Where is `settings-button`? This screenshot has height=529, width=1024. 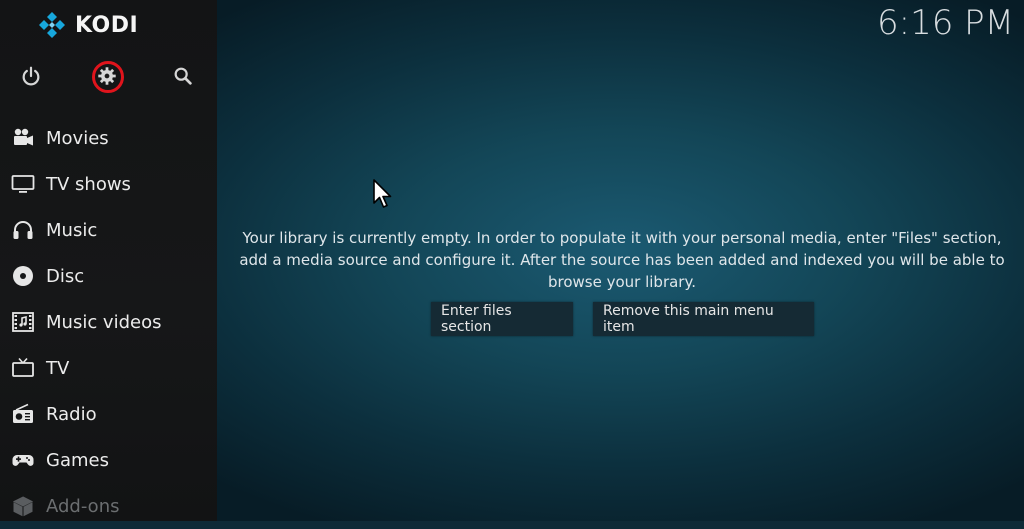 settings-button is located at coordinates (108, 77).